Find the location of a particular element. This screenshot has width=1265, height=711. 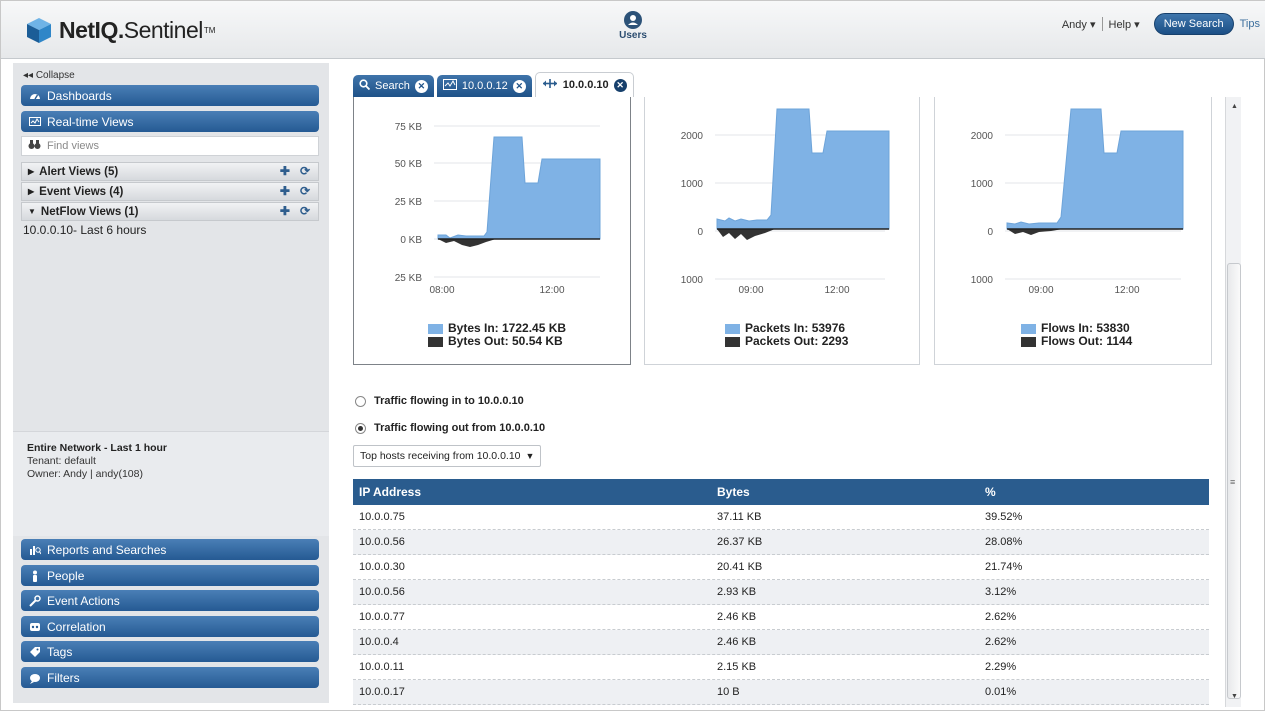

table-row: 10.0.0.4 2.46 KB 2.62% is located at coordinates (781, 642).